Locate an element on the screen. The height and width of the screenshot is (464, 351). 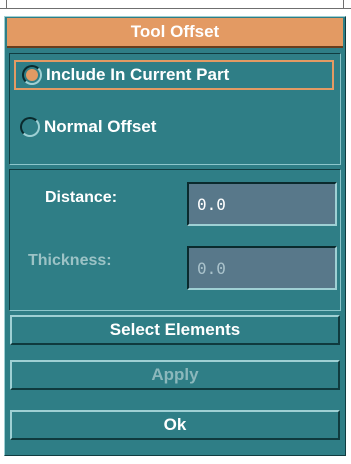
select-elements-button: Select Elements is located at coordinates (175, 330).